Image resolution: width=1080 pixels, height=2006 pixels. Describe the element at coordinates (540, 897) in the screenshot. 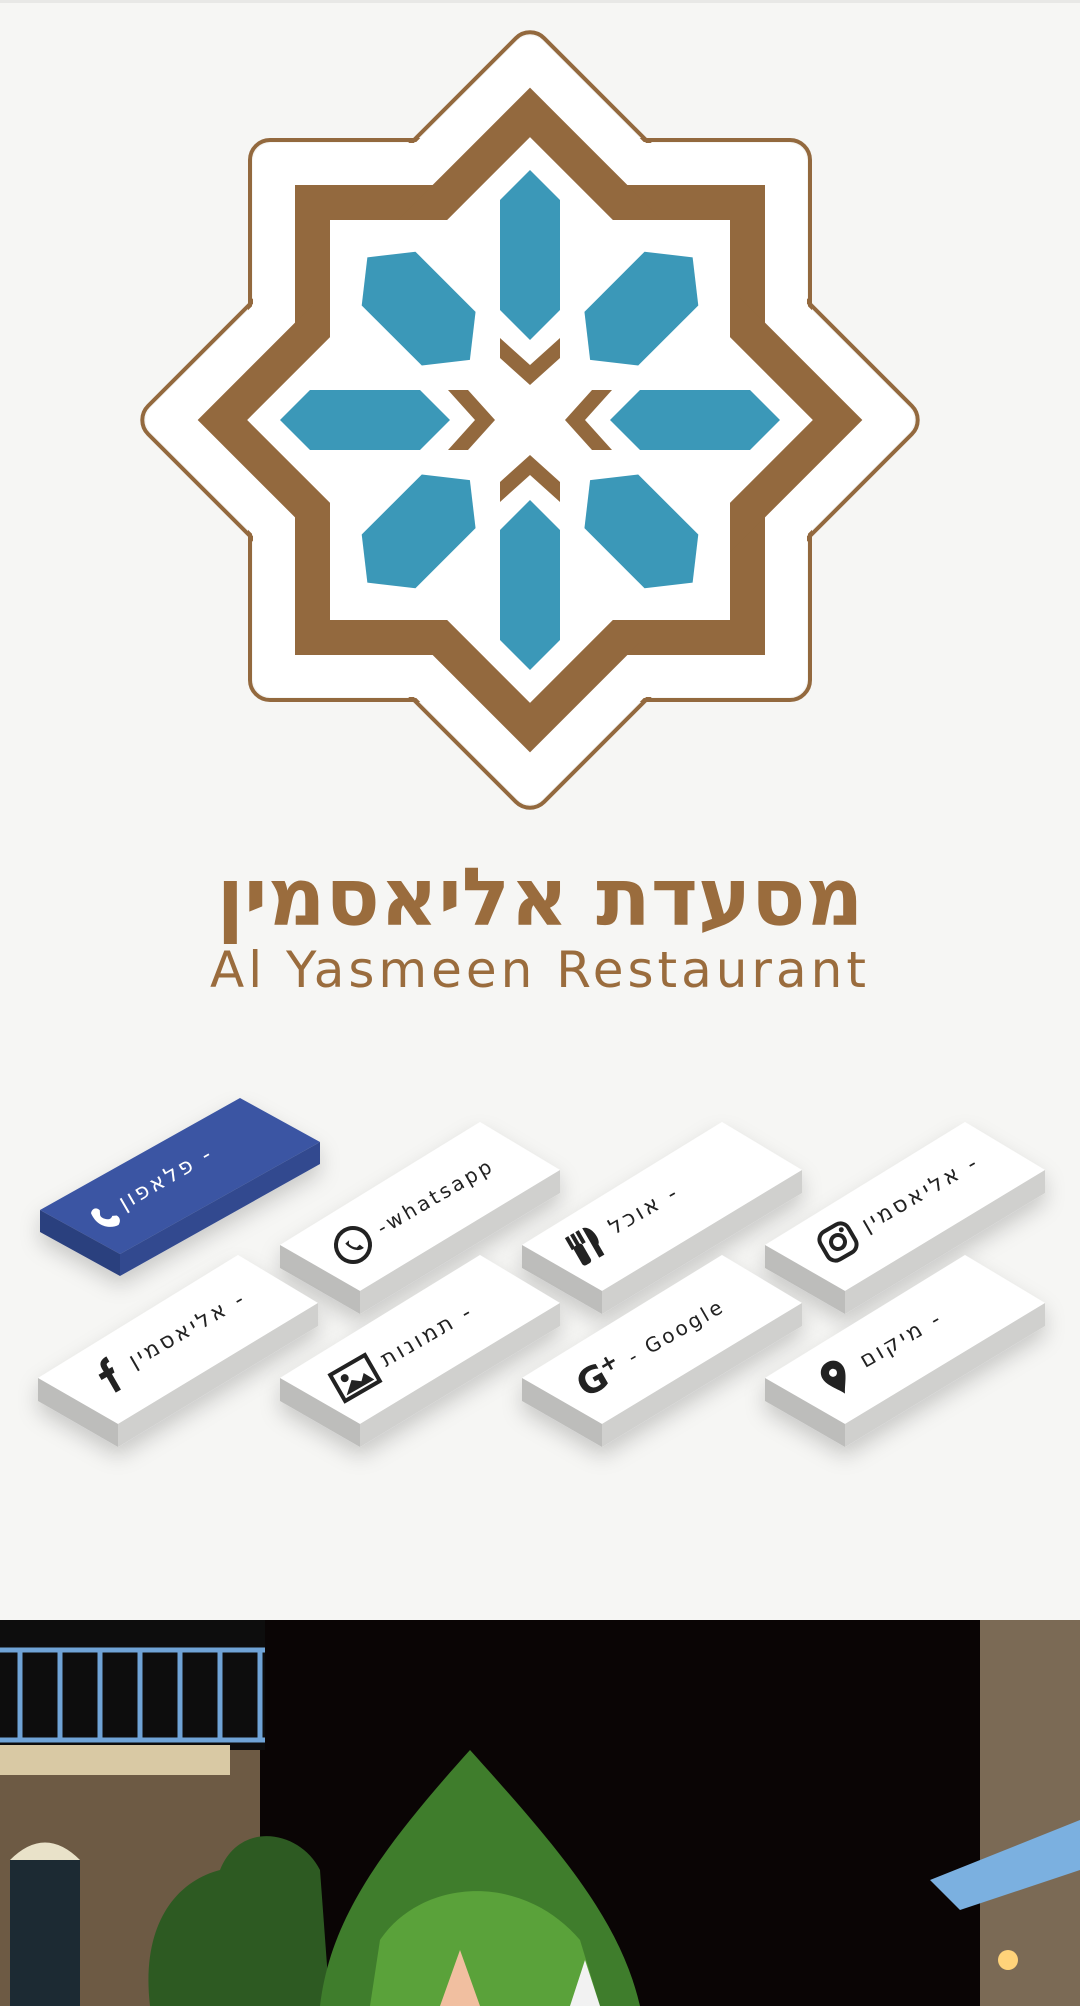

I see `restaurant-name-hebrew: מסעדת אליאסמין` at that location.